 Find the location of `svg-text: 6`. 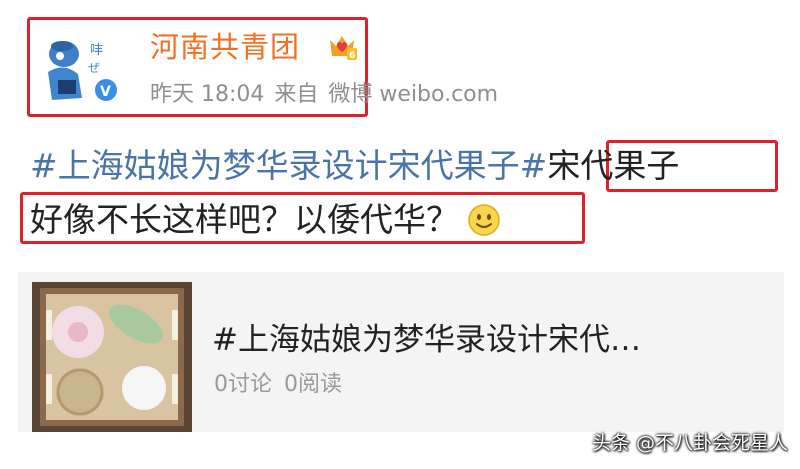

svg-text: 6 is located at coordinates (352, 56).